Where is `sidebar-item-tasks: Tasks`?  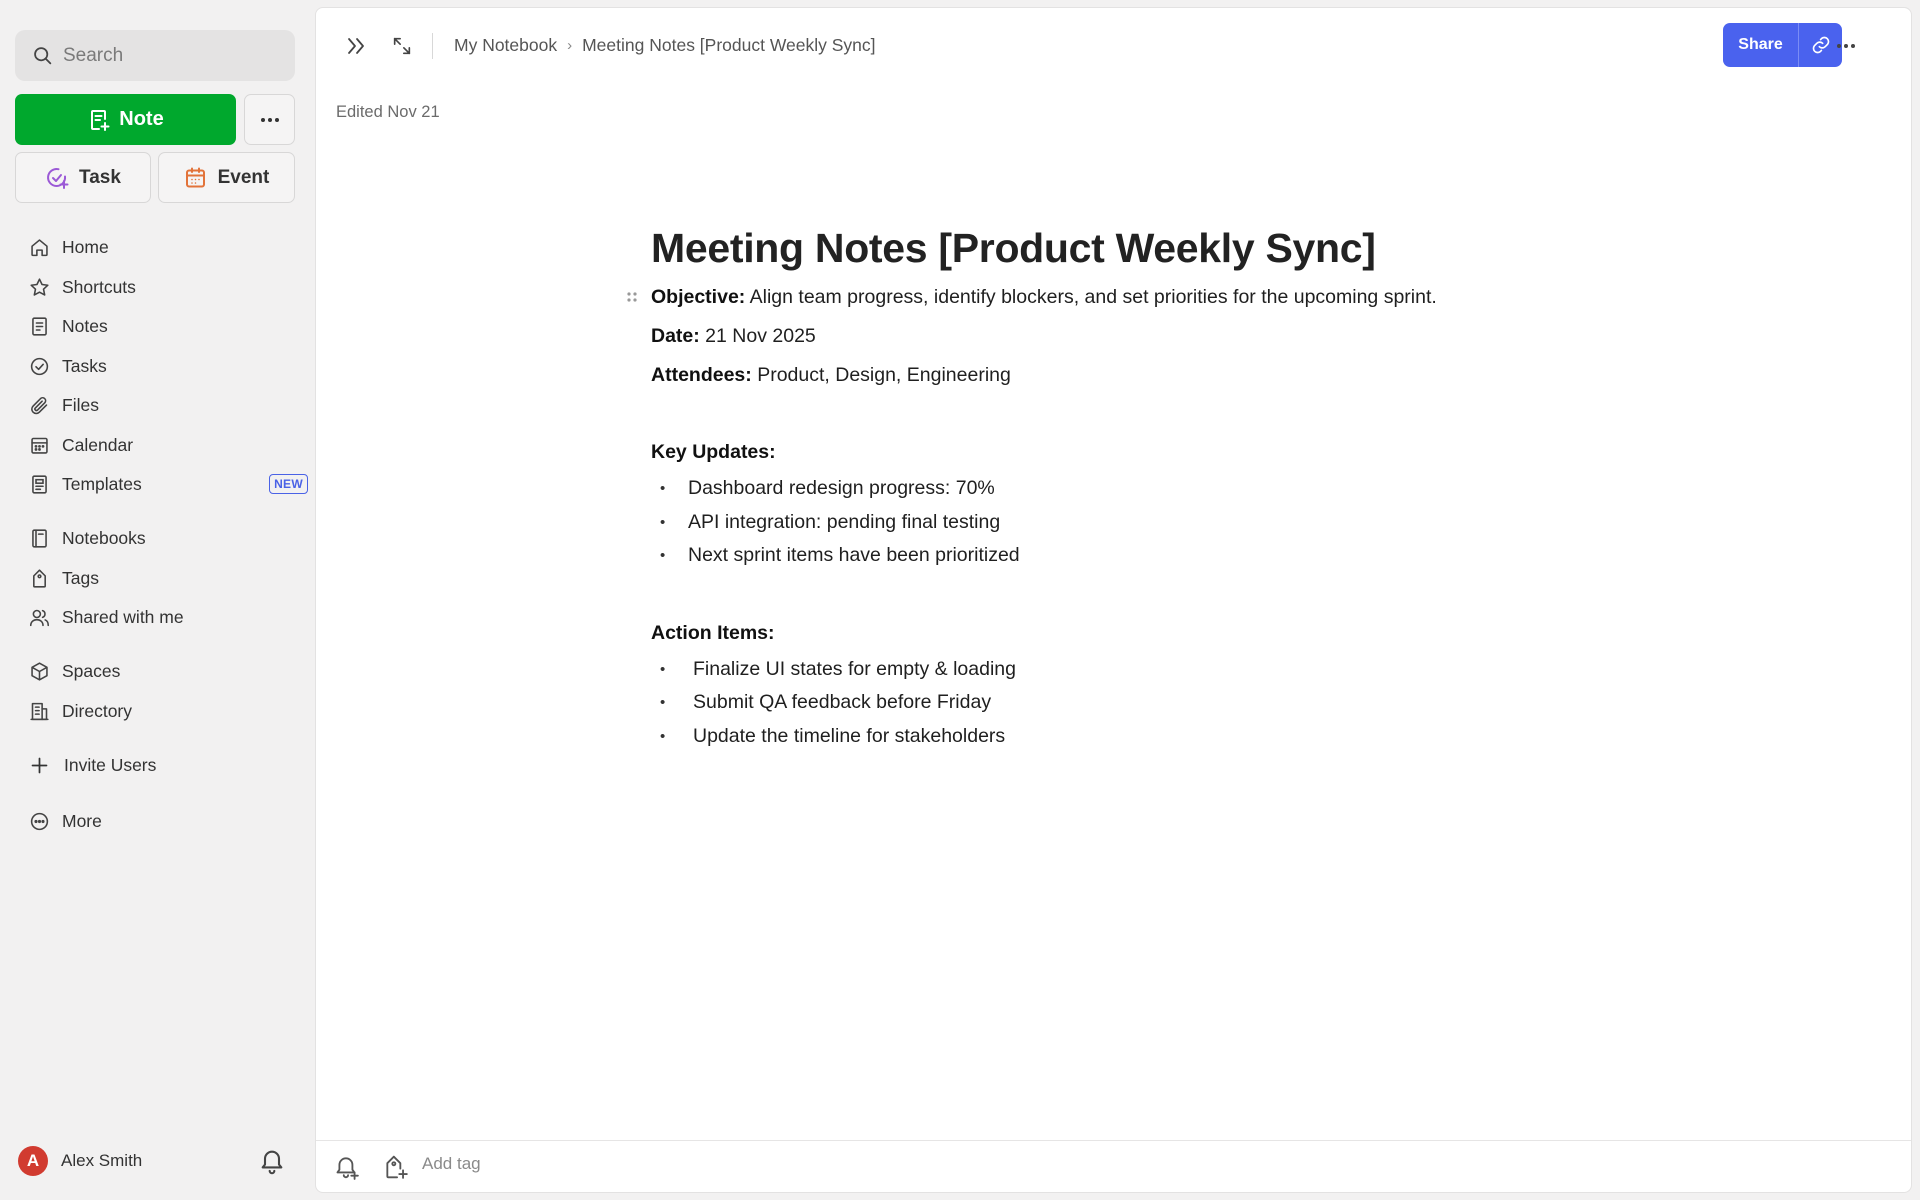 sidebar-item-tasks: Tasks is located at coordinates (160, 367).